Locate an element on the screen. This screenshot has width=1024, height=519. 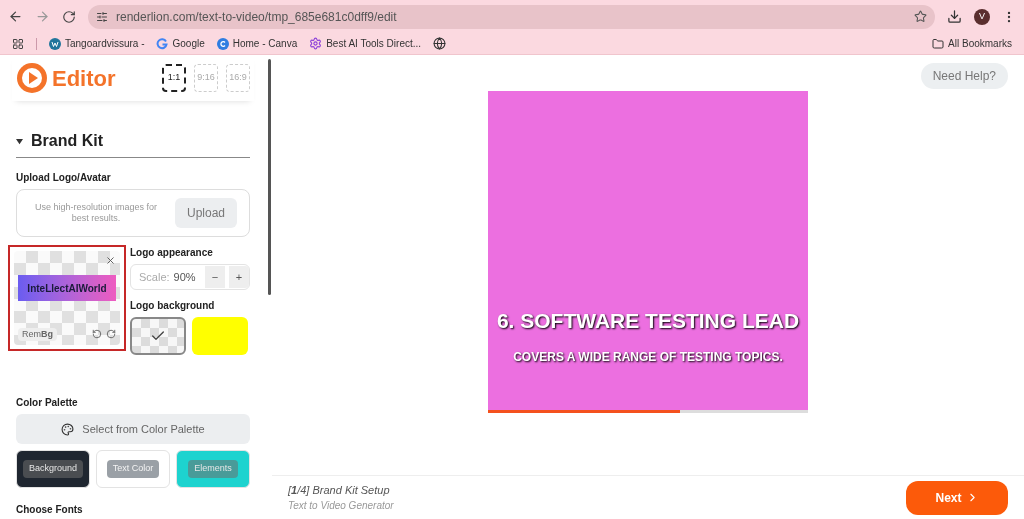
logo-image: InteLlectAIWorld is located at coordinates (67, 288).